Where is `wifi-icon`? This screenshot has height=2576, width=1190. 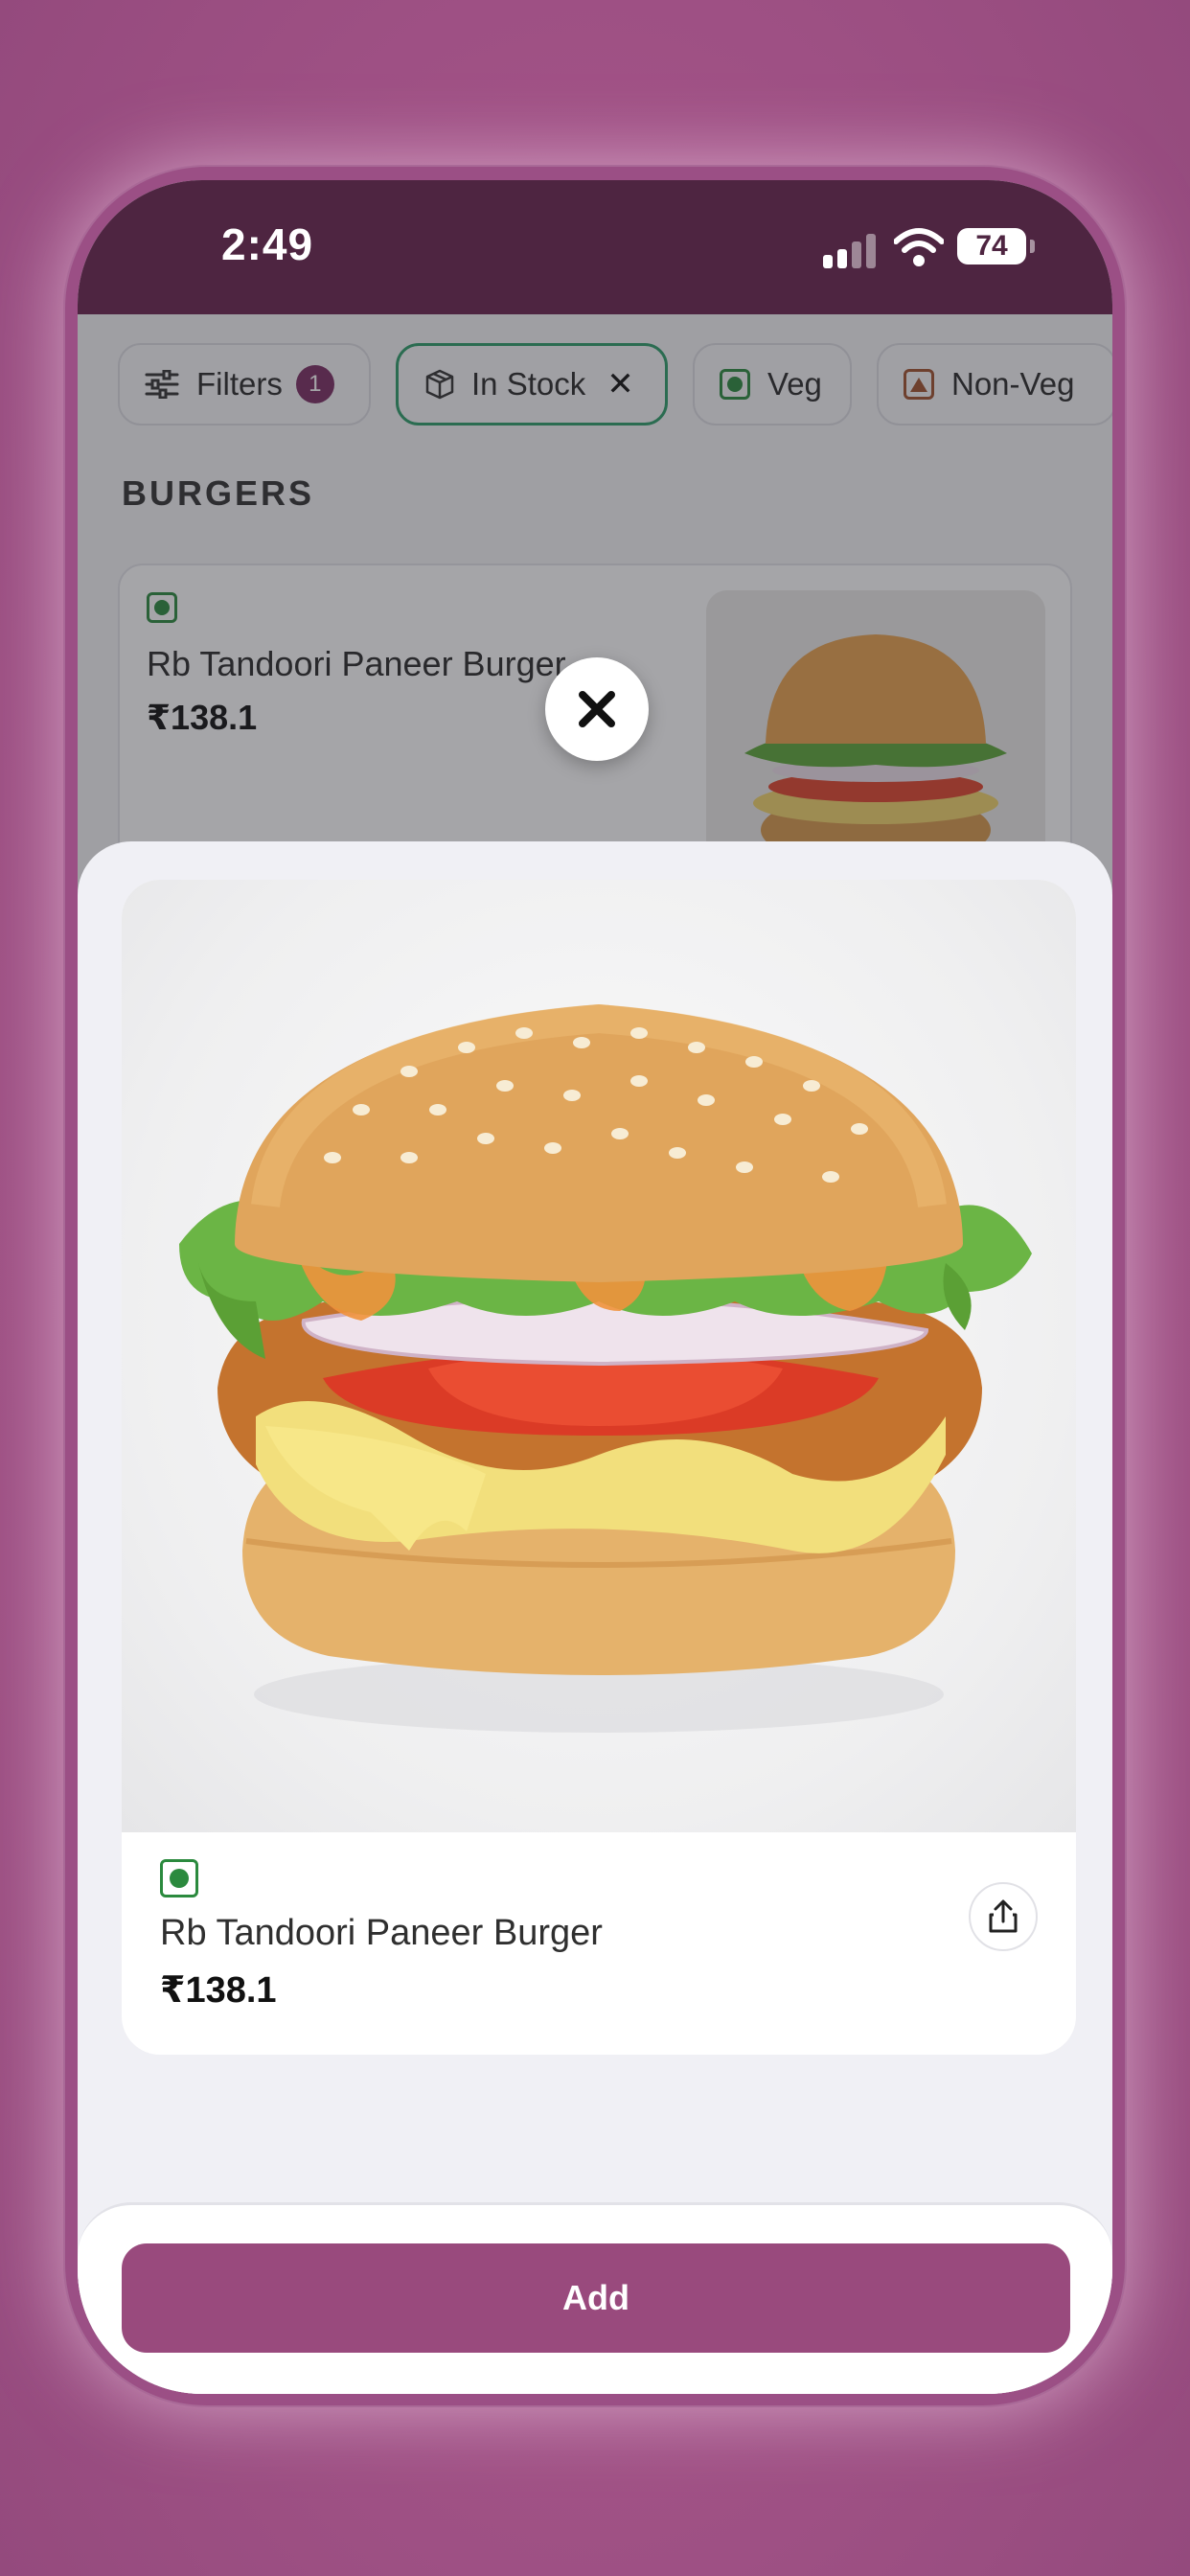
wifi-icon is located at coordinates (919, 247).